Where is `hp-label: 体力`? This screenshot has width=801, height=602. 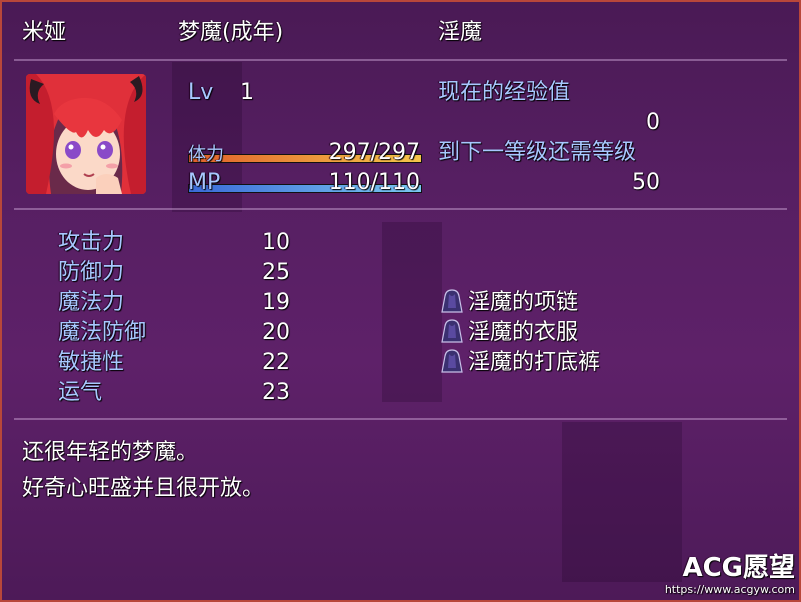 hp-label: 体力 is located at coordinates (206, 154).